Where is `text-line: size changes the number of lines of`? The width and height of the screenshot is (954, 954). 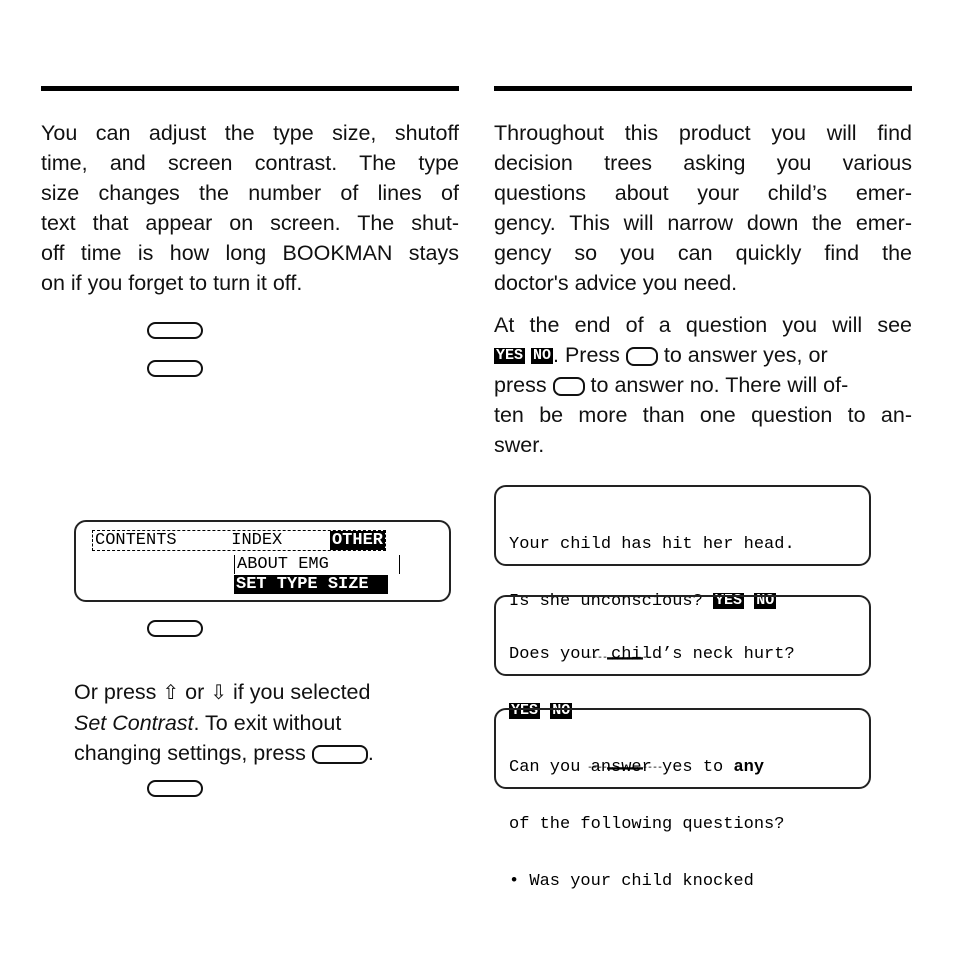
text-line: size changes the number of lines of is located at coordinates (250, 193).